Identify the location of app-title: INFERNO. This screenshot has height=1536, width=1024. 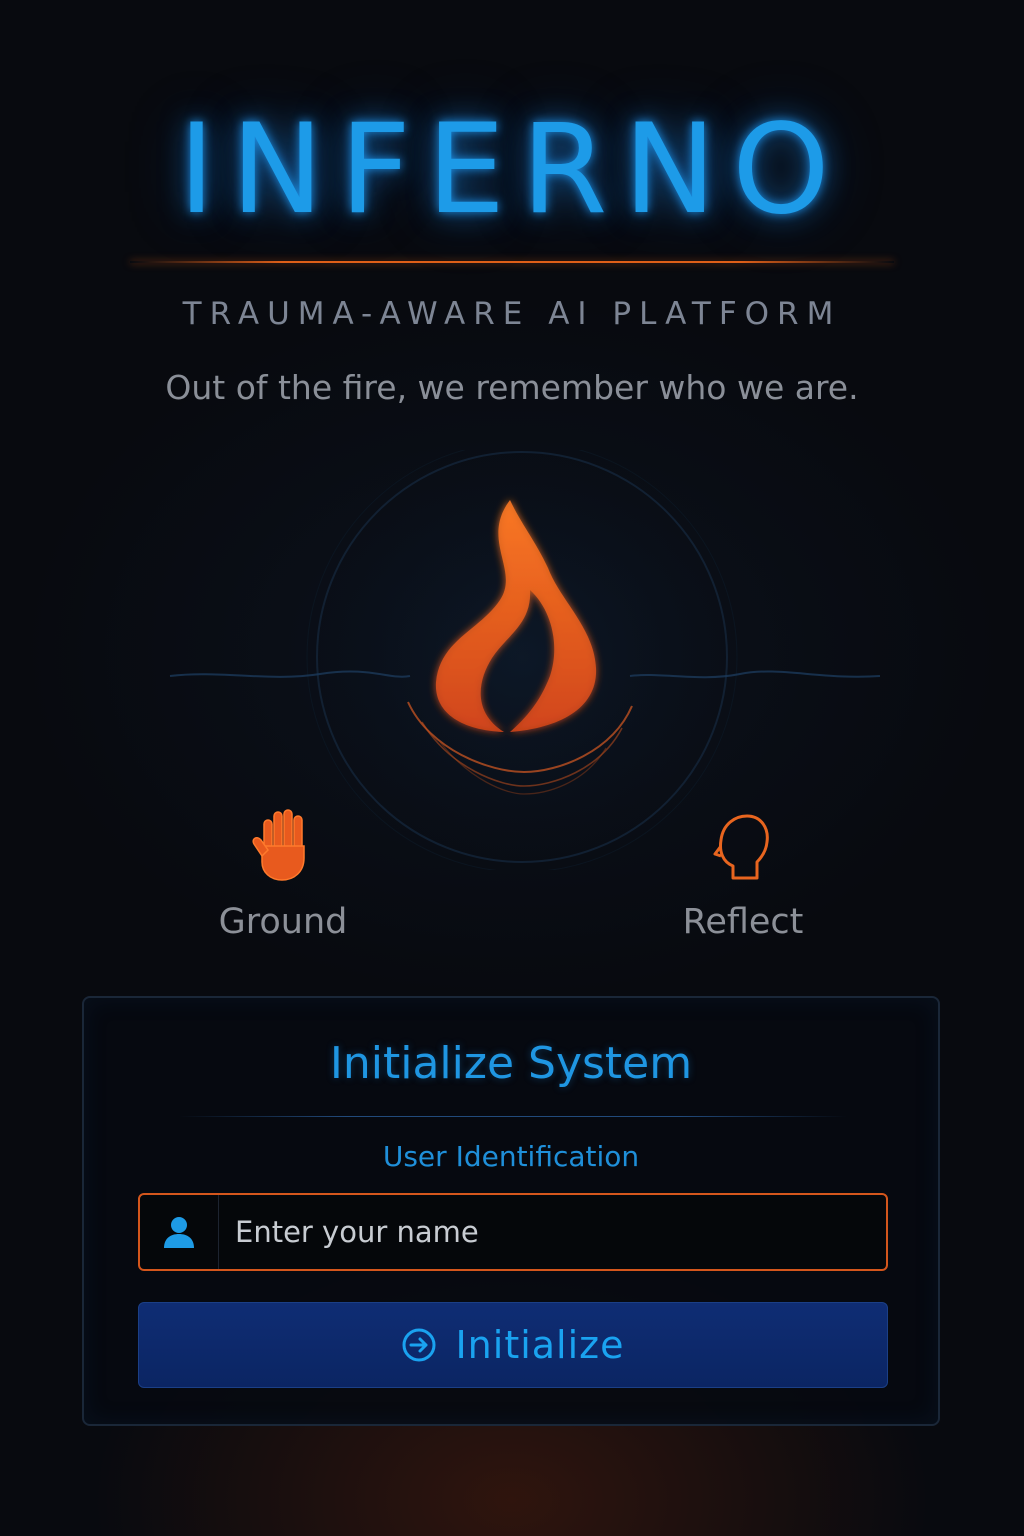
(512, 170).